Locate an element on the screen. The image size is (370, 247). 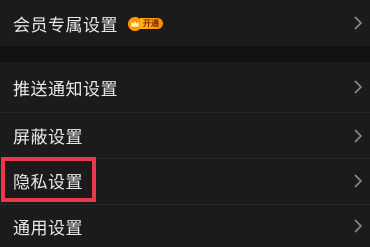
general-settings-label: 通用设置 is located at coordinates (48, 228).